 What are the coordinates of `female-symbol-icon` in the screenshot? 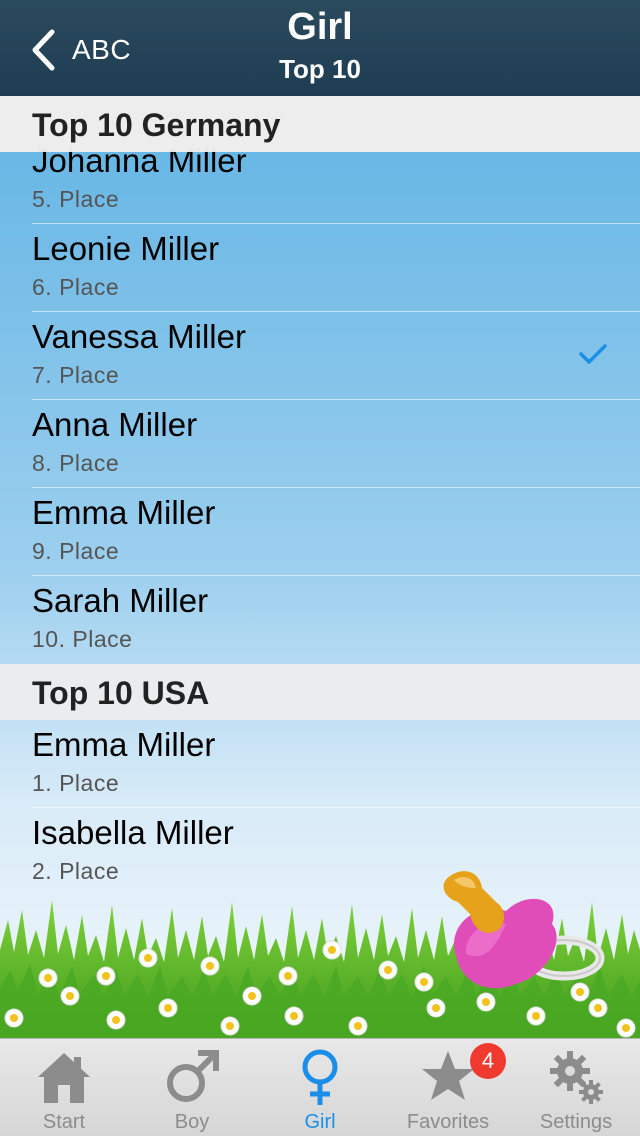 It's located at (320, 1077).